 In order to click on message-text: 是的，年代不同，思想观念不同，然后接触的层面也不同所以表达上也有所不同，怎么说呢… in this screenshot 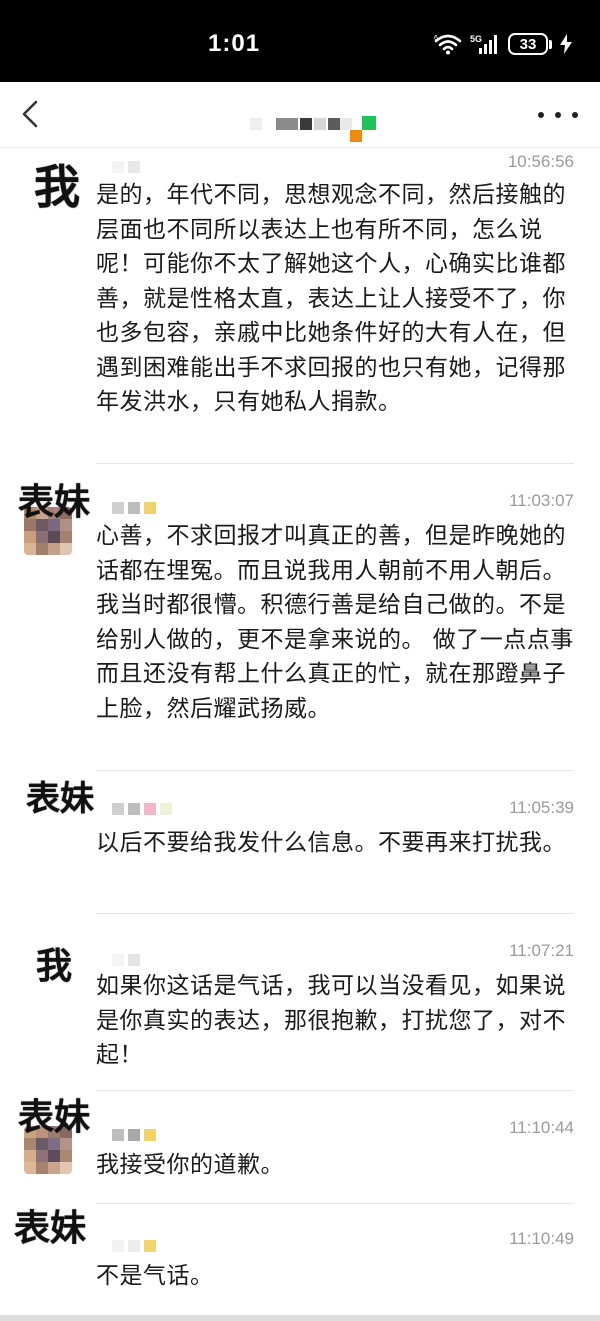, I will do `click(336, 299)`.